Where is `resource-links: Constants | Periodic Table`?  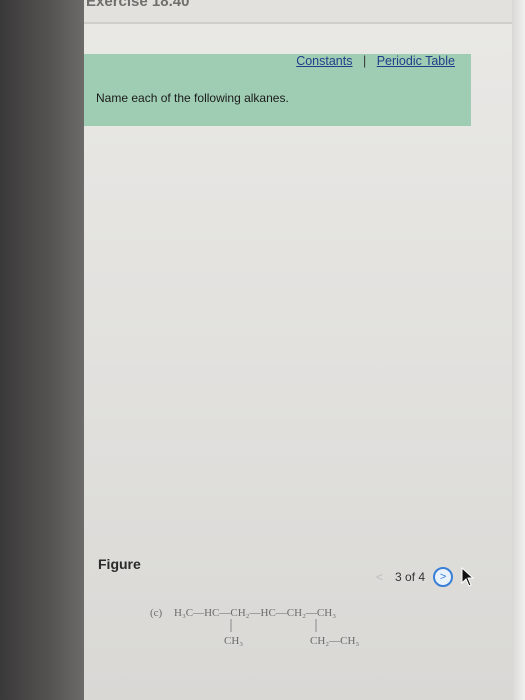
resource-links: Constants | Periodic Table is located at coordinates (375, 61).